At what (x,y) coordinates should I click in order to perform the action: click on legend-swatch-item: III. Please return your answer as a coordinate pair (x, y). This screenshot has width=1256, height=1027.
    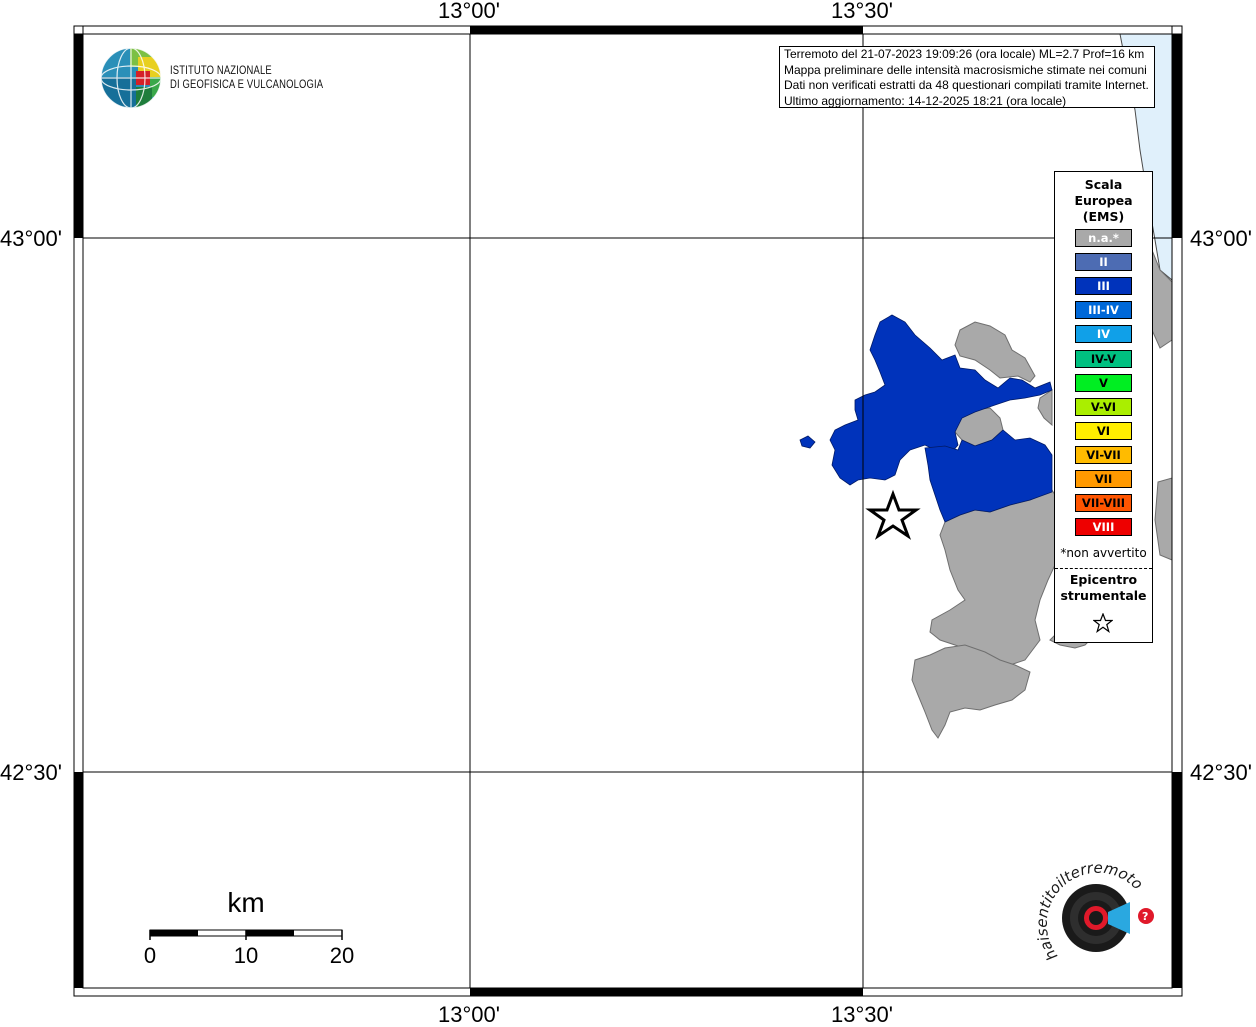
    Looking at the image, I should click on (1103, 286).